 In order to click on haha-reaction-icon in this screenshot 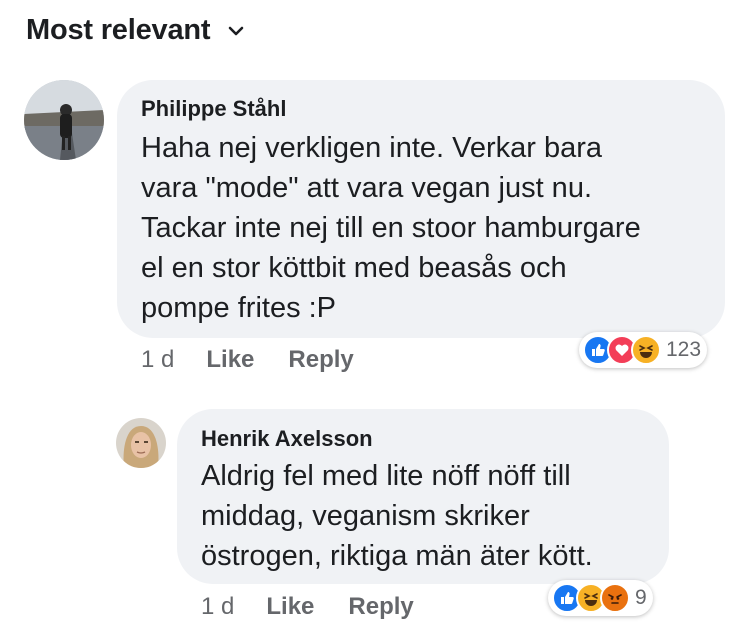, I will do `click(646, 350)`.